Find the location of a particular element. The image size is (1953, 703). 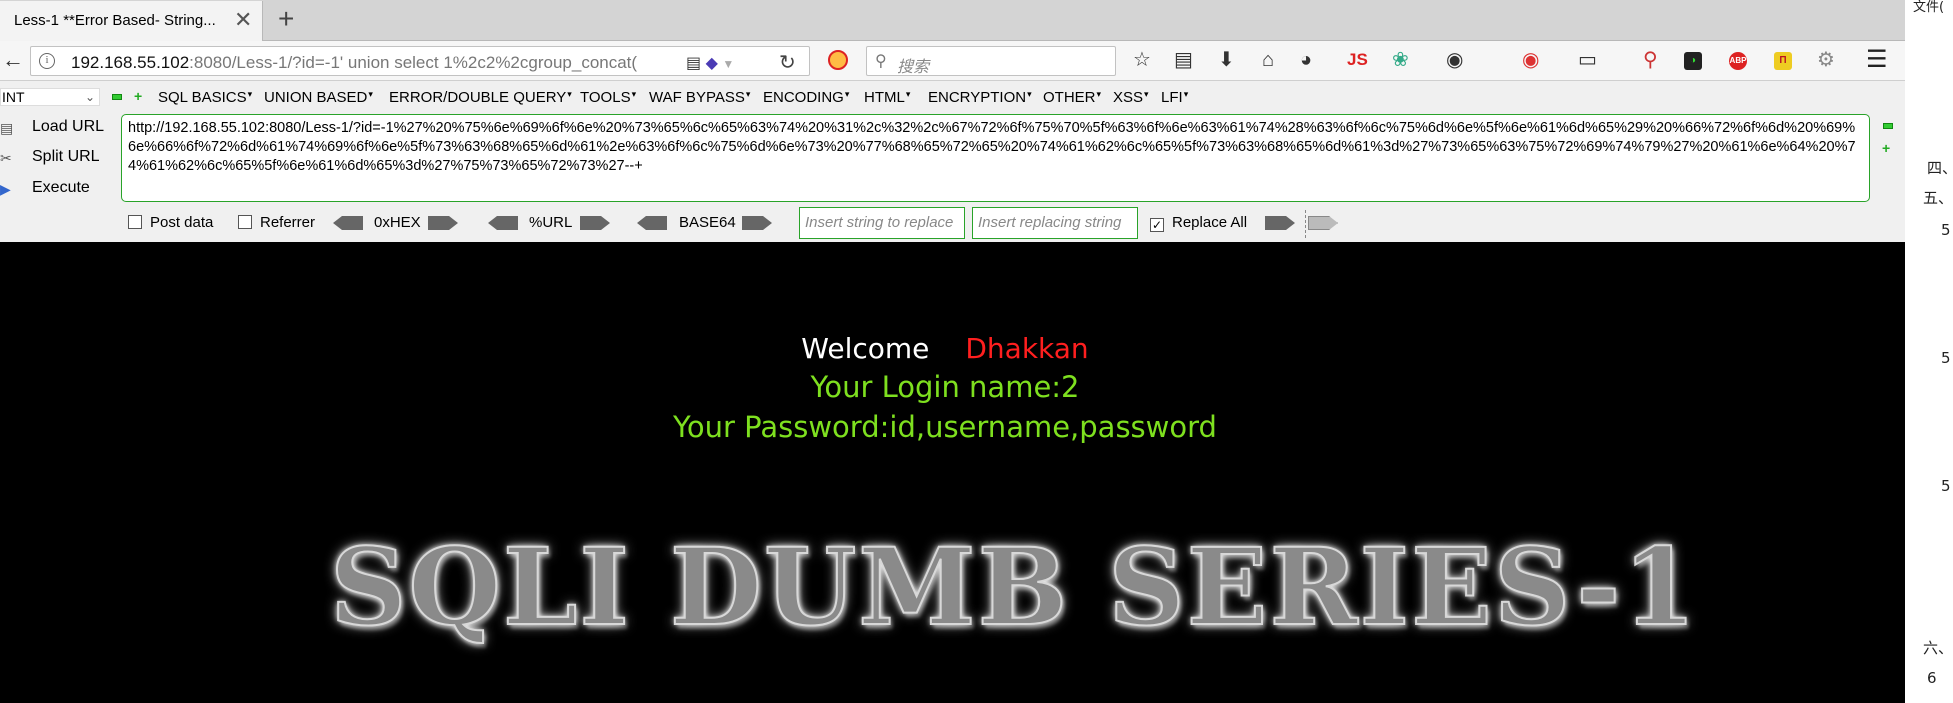

adblock-icon: ABP is located at coordinates (1738, 61).